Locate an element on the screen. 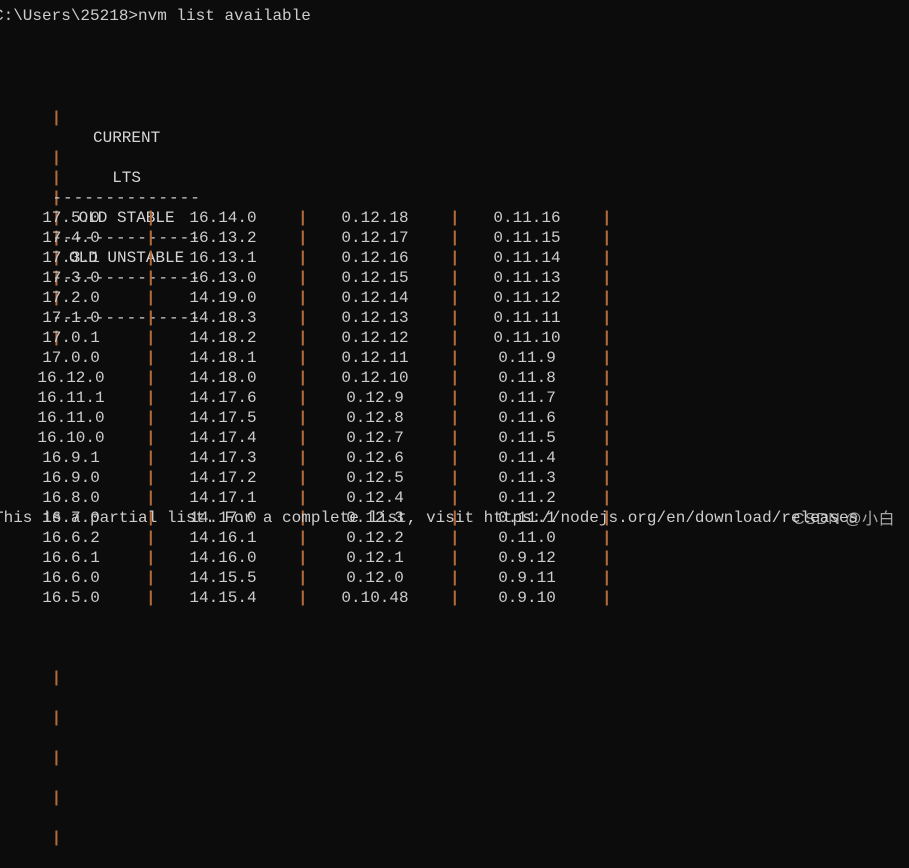  version-cell: 14.17.2 is located at coordinates (223, 478).